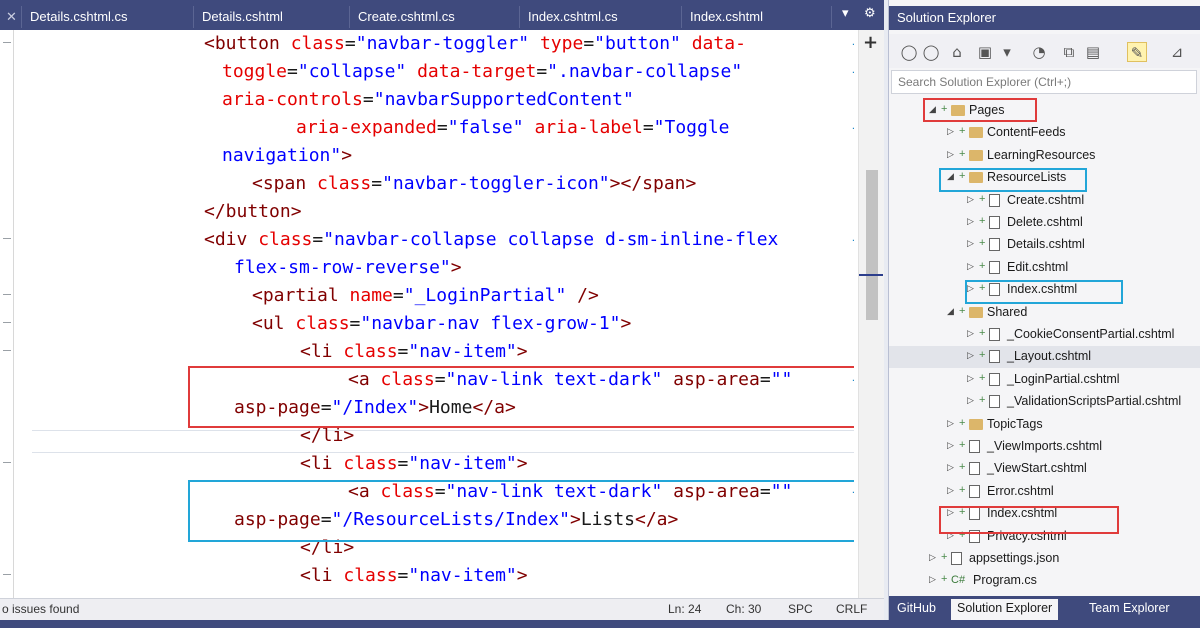 The width and height of the screenshot is (1200, 628). I want to click on tree-item-label: Details.cshtml, so click(1046, 244).